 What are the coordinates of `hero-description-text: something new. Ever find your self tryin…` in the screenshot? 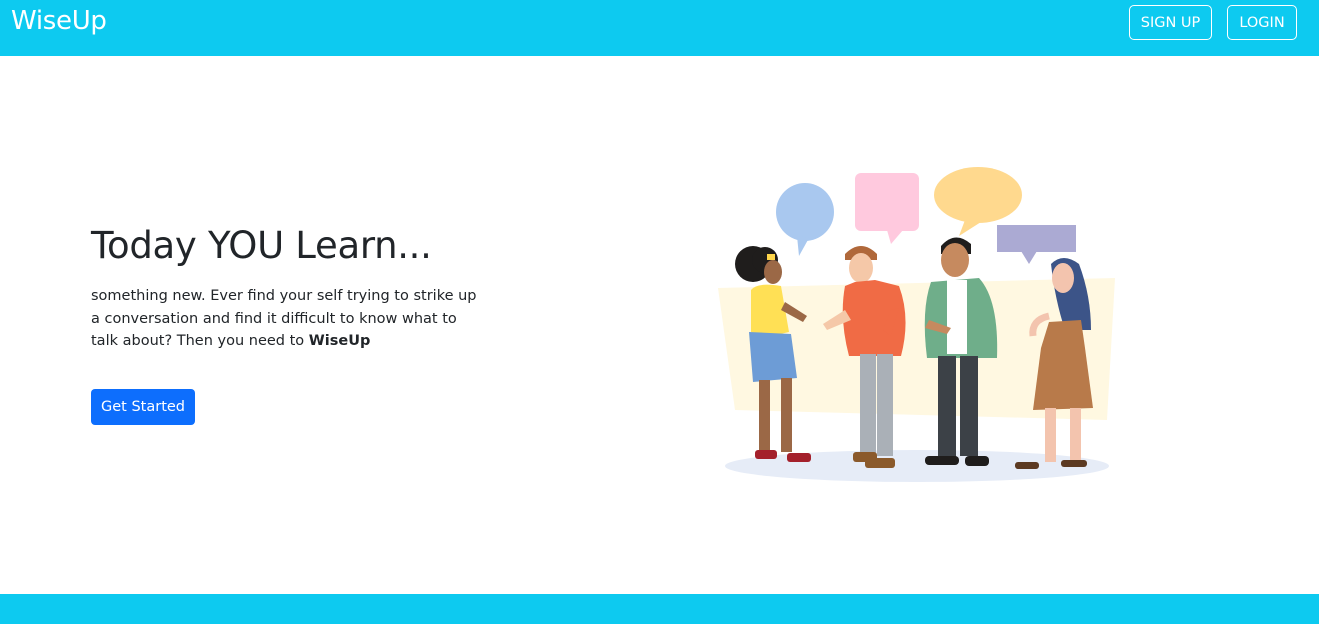 It's located at (284, 318).